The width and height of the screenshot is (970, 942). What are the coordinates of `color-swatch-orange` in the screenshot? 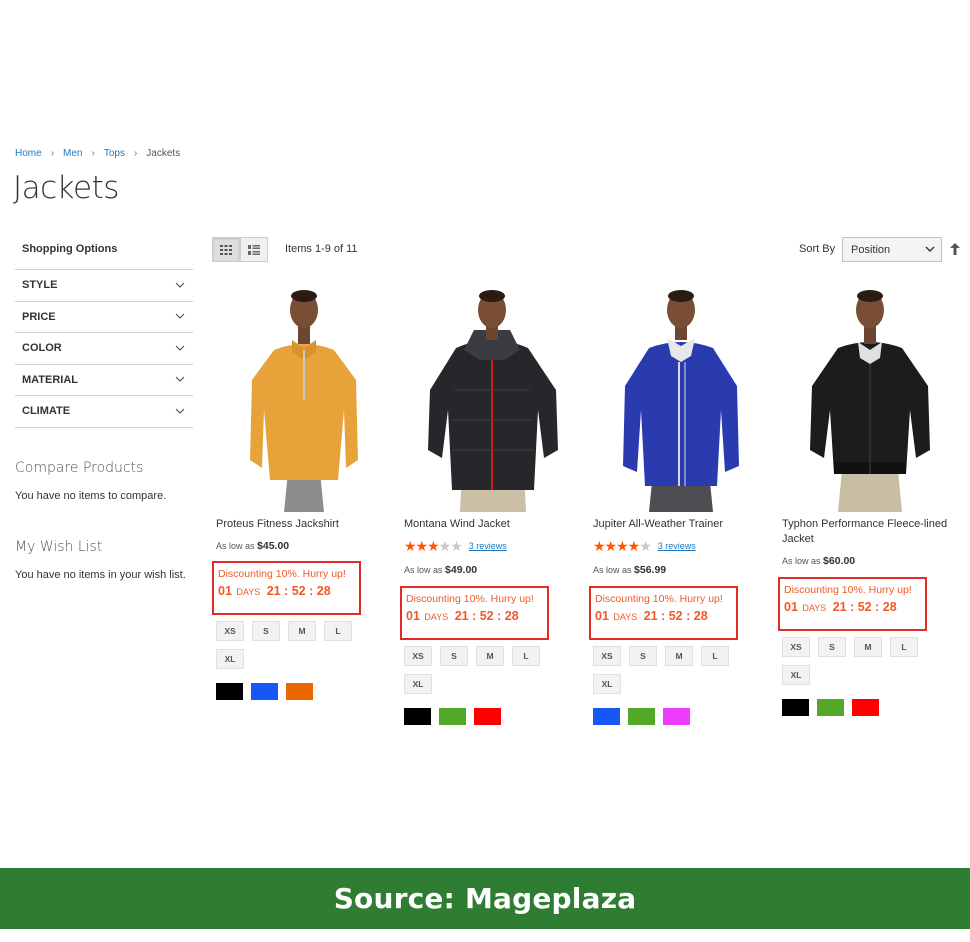 It's located at (299, 691).